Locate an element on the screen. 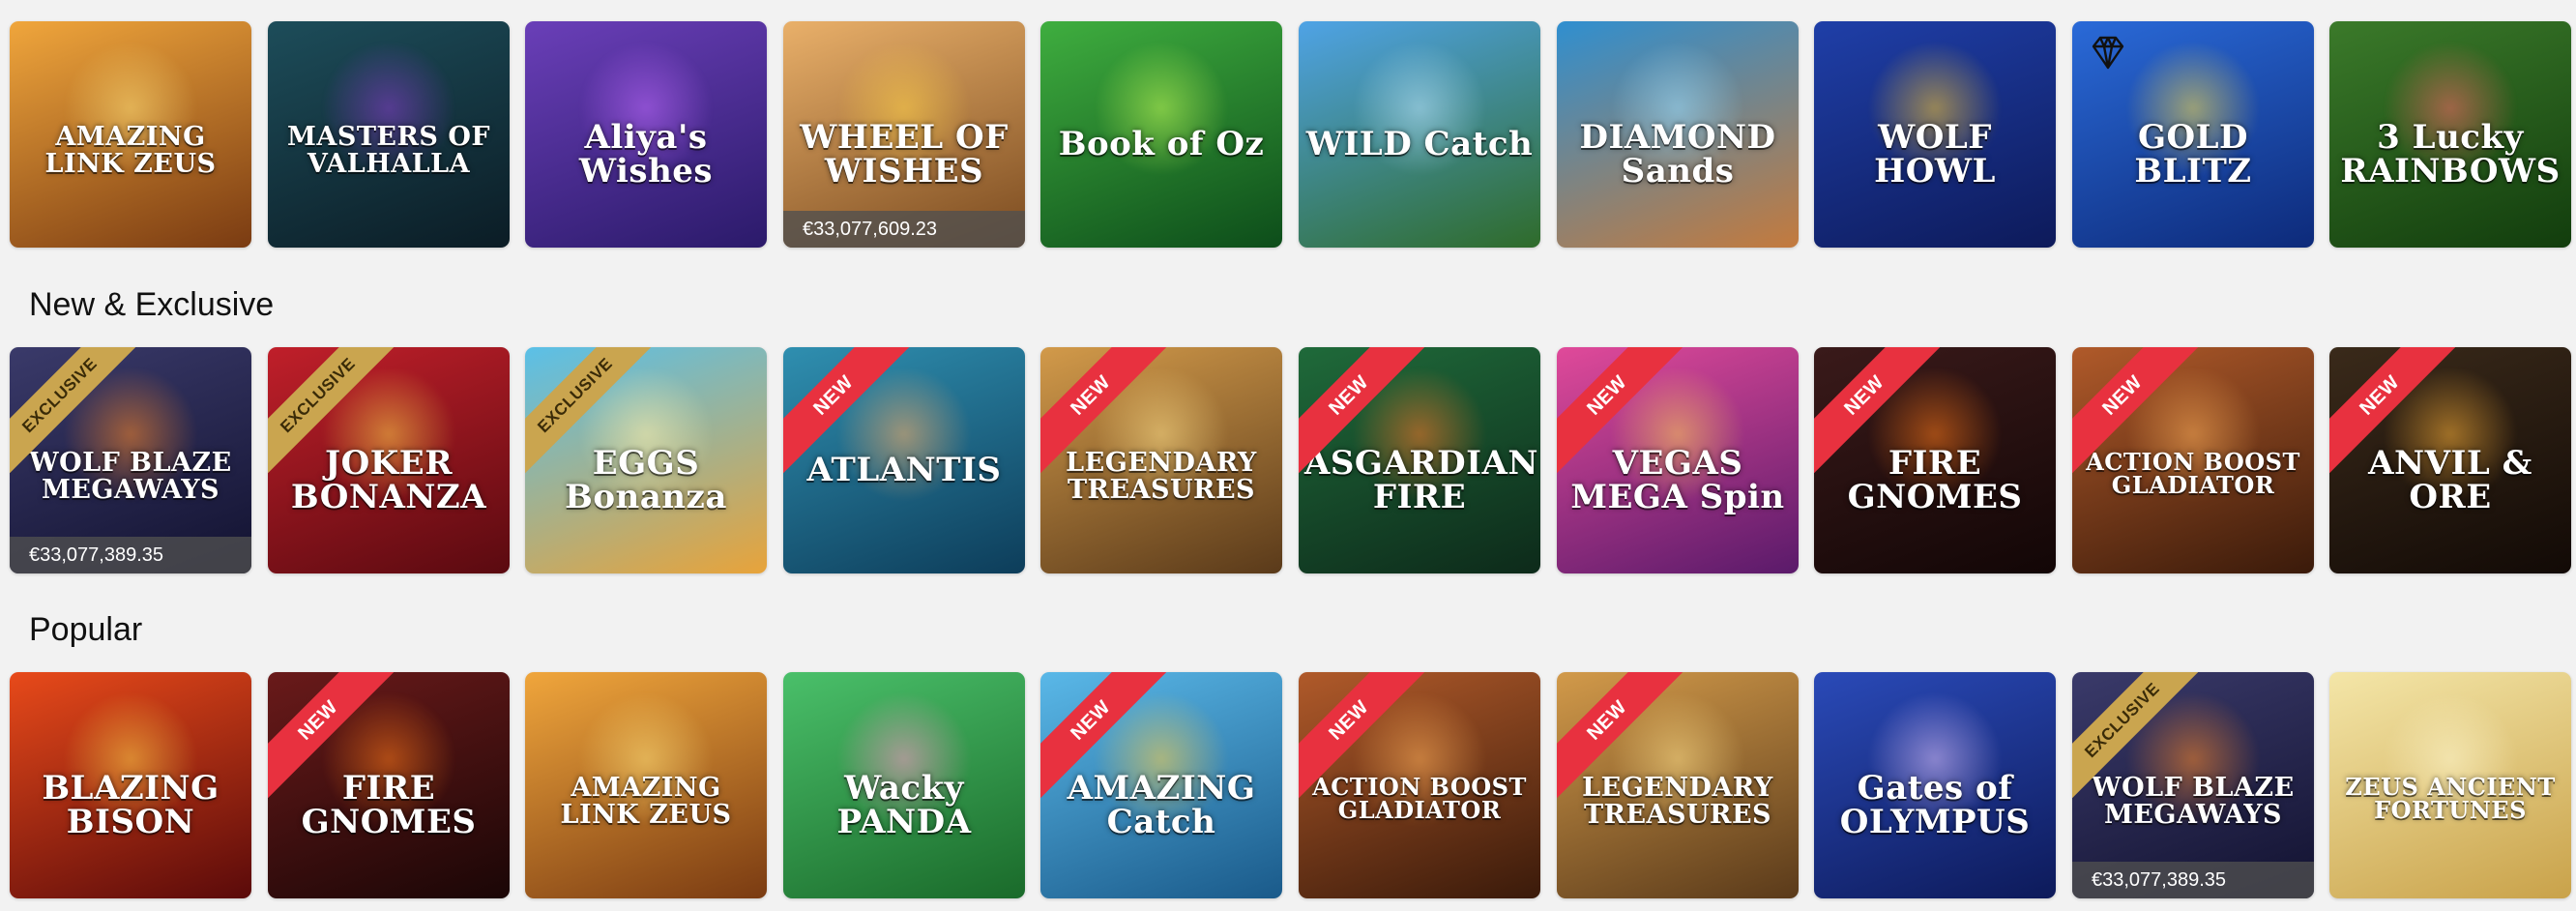  game-tile: Aliya's Wishes is located at coordinates (646, 135).